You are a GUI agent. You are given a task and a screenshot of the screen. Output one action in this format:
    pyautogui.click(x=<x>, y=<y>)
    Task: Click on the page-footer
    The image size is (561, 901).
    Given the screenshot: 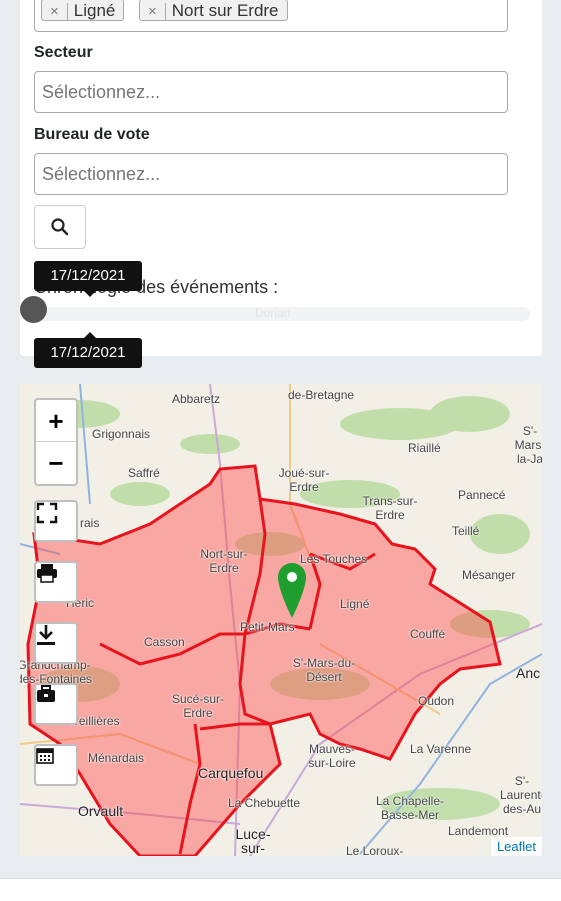 What is the action you would take?
    pyautogui.click(x=280, y=889)
    